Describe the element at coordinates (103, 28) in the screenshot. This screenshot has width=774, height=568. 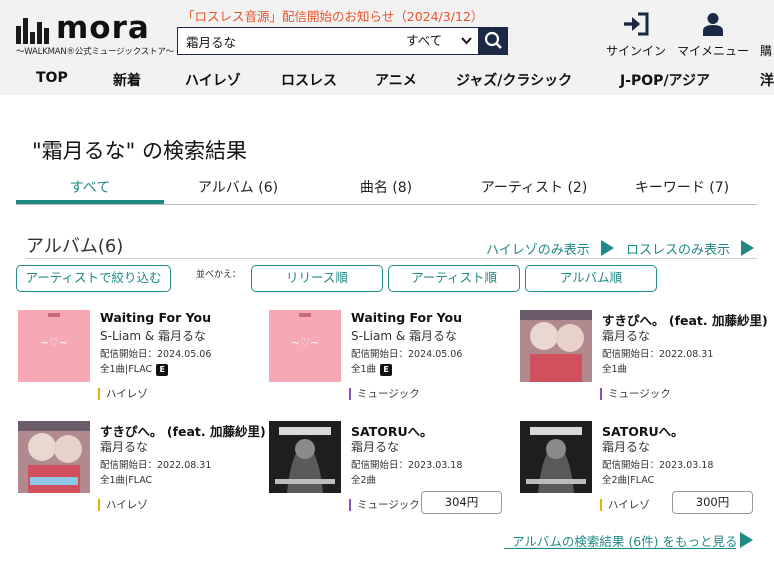
I see `logo-wordmark: mora` at that location.